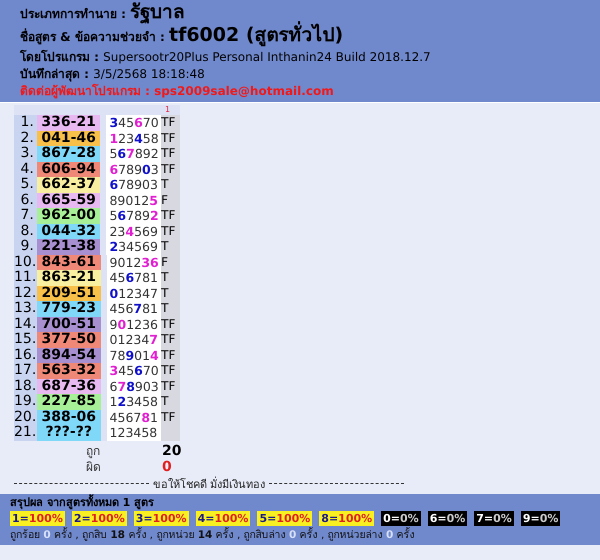 The height and width of the screenshot is (560, 600). What do you see at coordinates (25, 184) in the screenshot?
I see `row-number: 5.` at bounding box center [25, 184].